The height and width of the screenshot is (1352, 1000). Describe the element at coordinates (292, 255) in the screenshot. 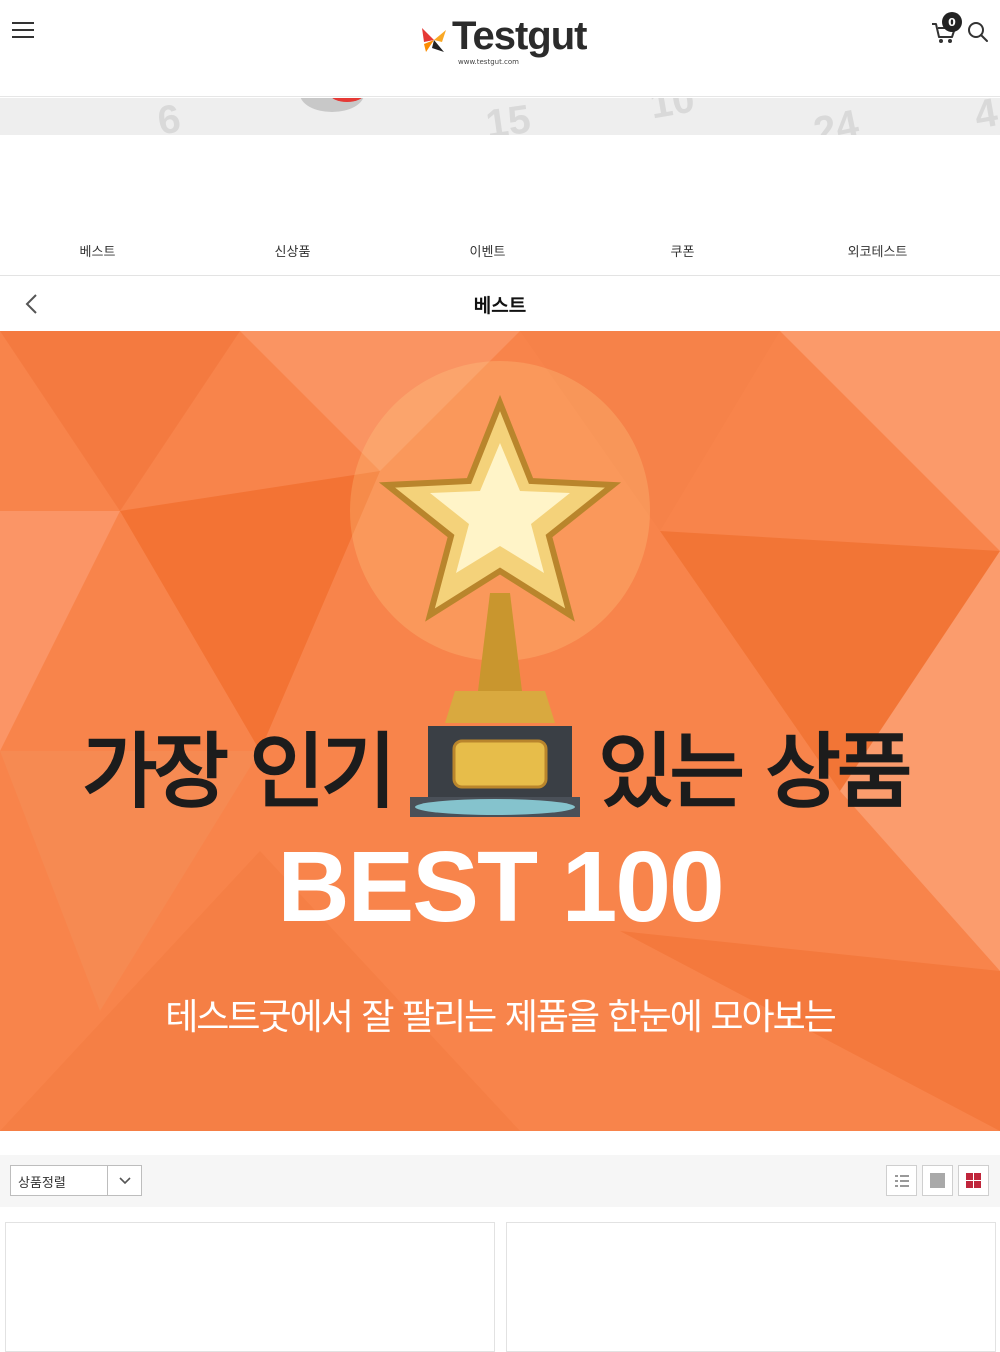

I see `tab-new-products: 신상품` at that location.